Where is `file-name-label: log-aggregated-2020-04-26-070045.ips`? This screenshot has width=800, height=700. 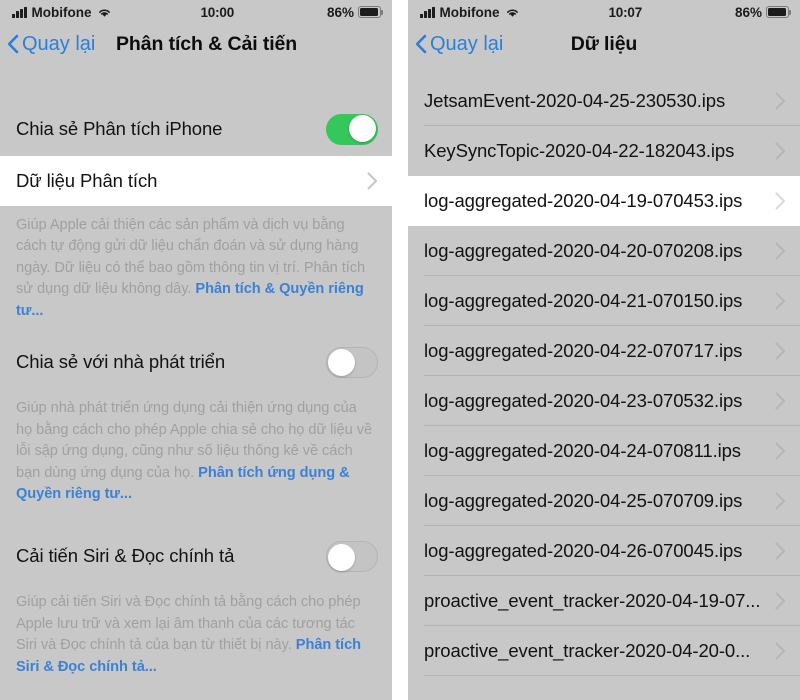
file-name-label: log-aggregated-2020-04-26-070045.ips is located at coordinates (583, 550).